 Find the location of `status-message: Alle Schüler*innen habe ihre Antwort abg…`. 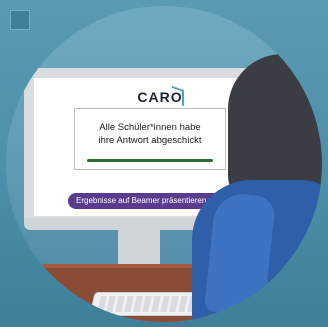

status-message: Alle Schüler*innen habe ihre Antwort abg… is located at coordinates (150, 134).